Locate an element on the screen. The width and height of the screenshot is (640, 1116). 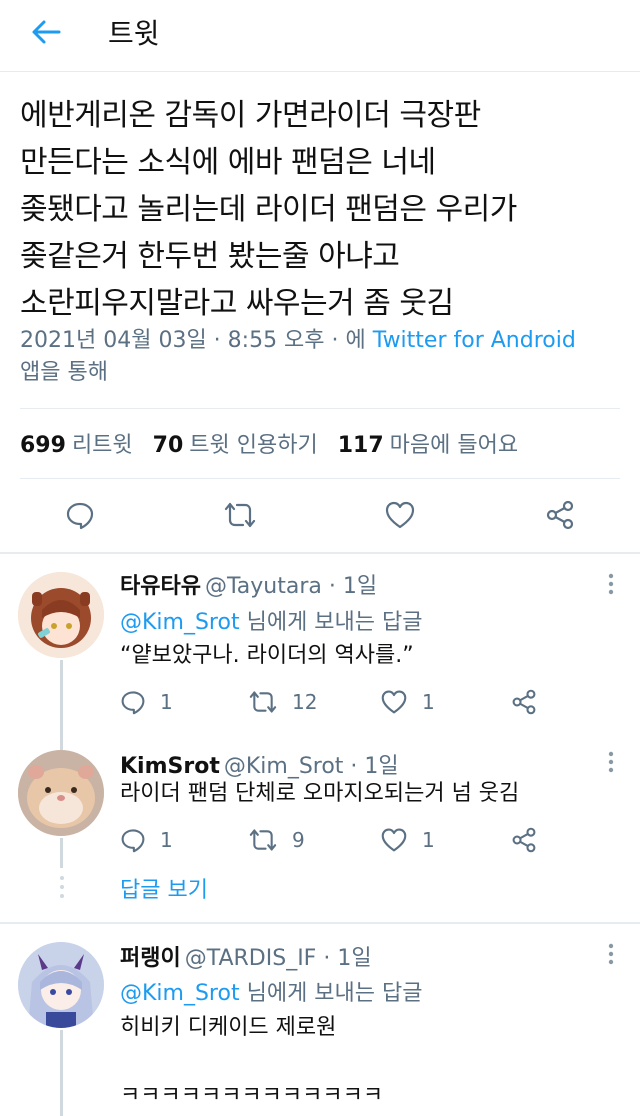
retweets-label: 리트윗 is located at coordinates (102, 445).